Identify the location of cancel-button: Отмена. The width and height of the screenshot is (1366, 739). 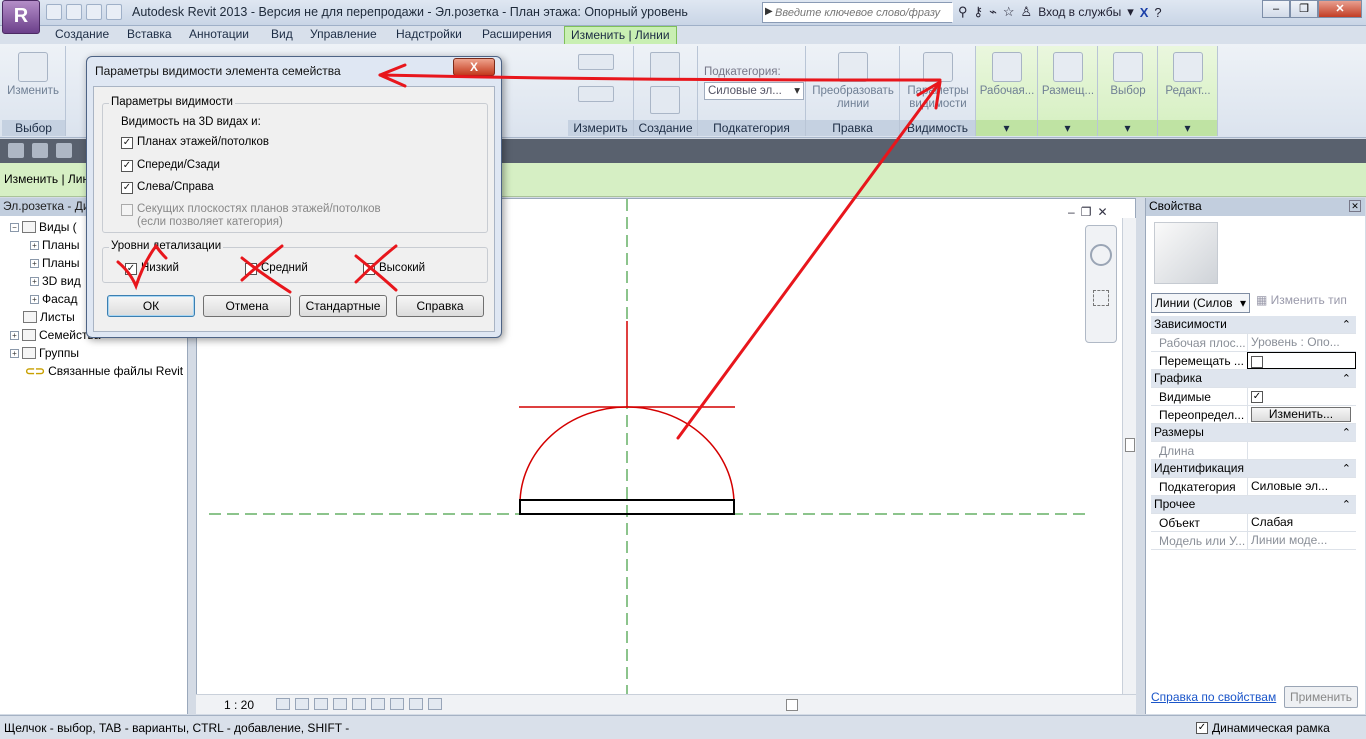
(247, 306).